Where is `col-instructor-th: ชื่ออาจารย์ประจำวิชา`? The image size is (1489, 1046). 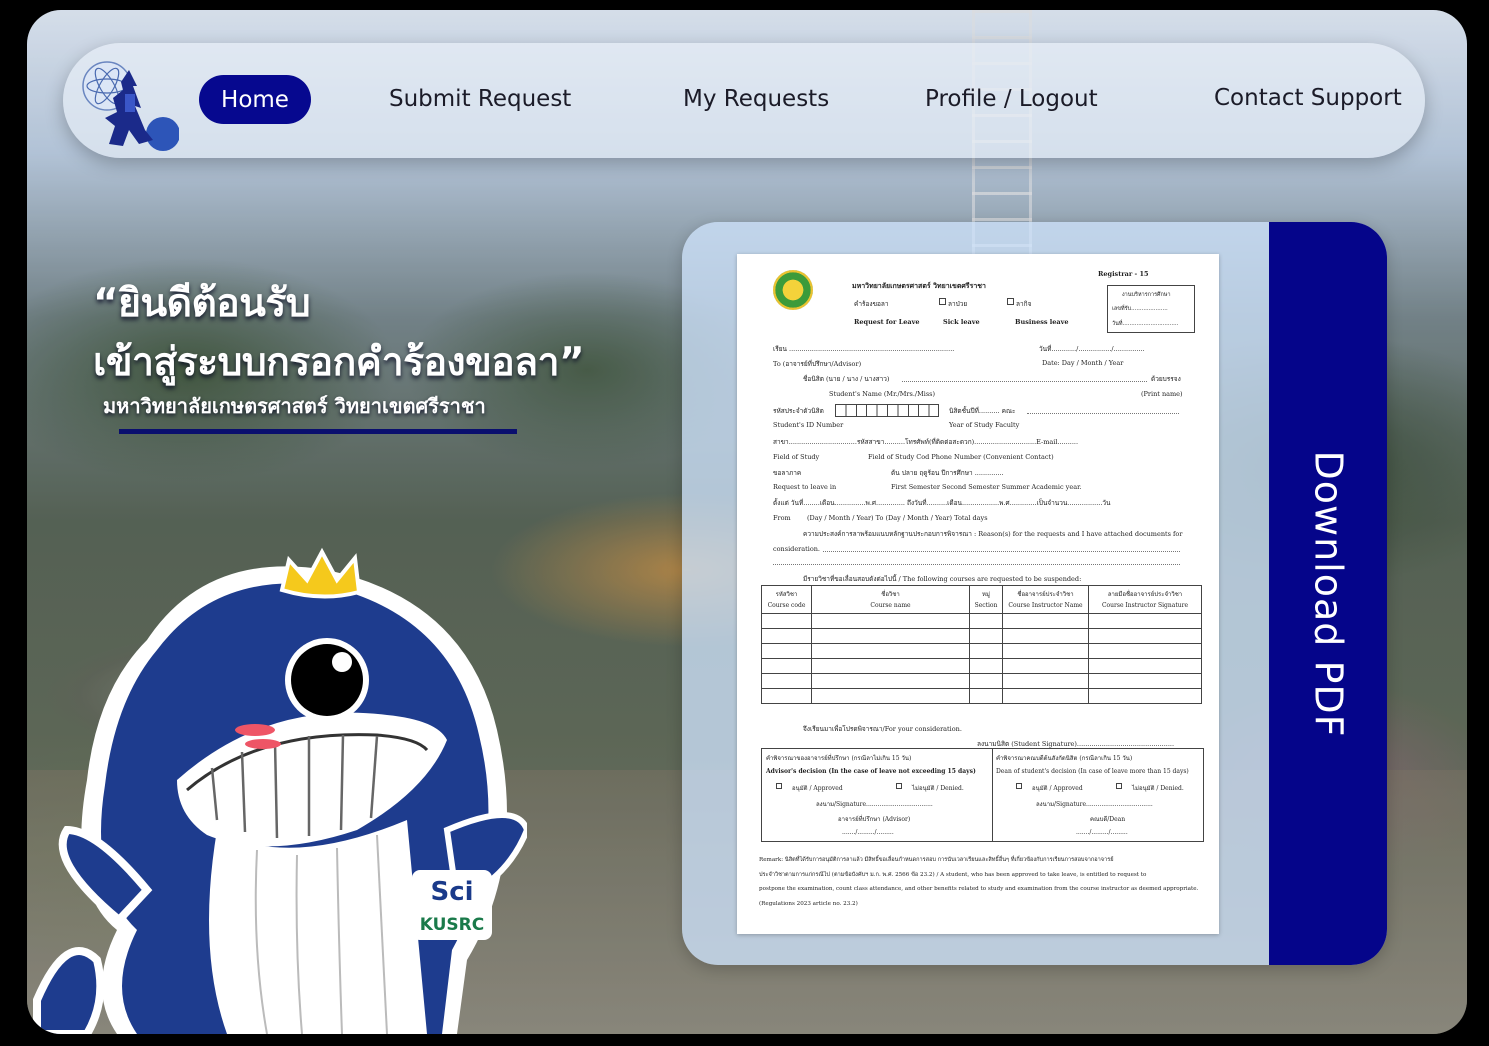 col-instructor-th: ชื่ออาจารย์ประจำวิชา is located at coordinates (1045, 594).